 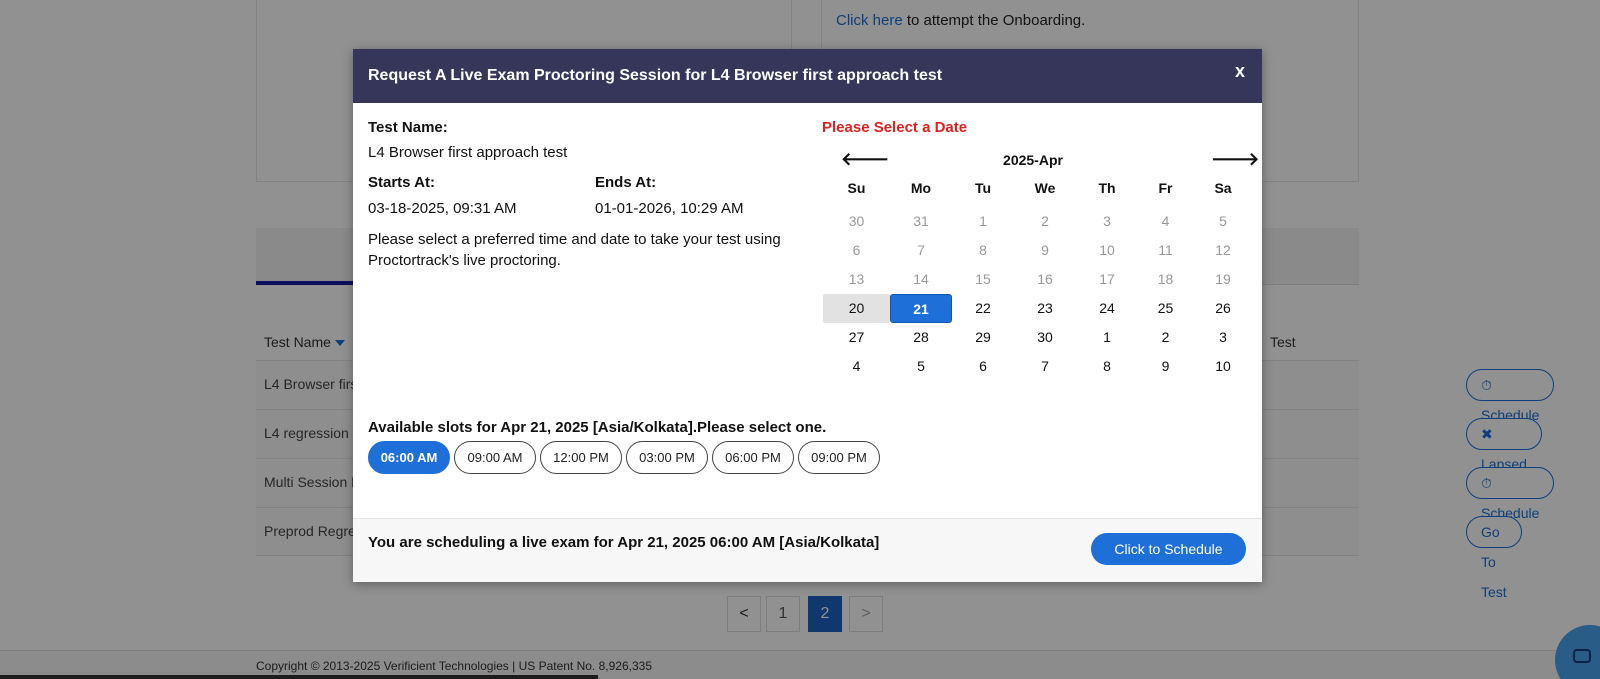 I want to click on arrow-right-icon: 🡒, so click(x=1235, y=159).